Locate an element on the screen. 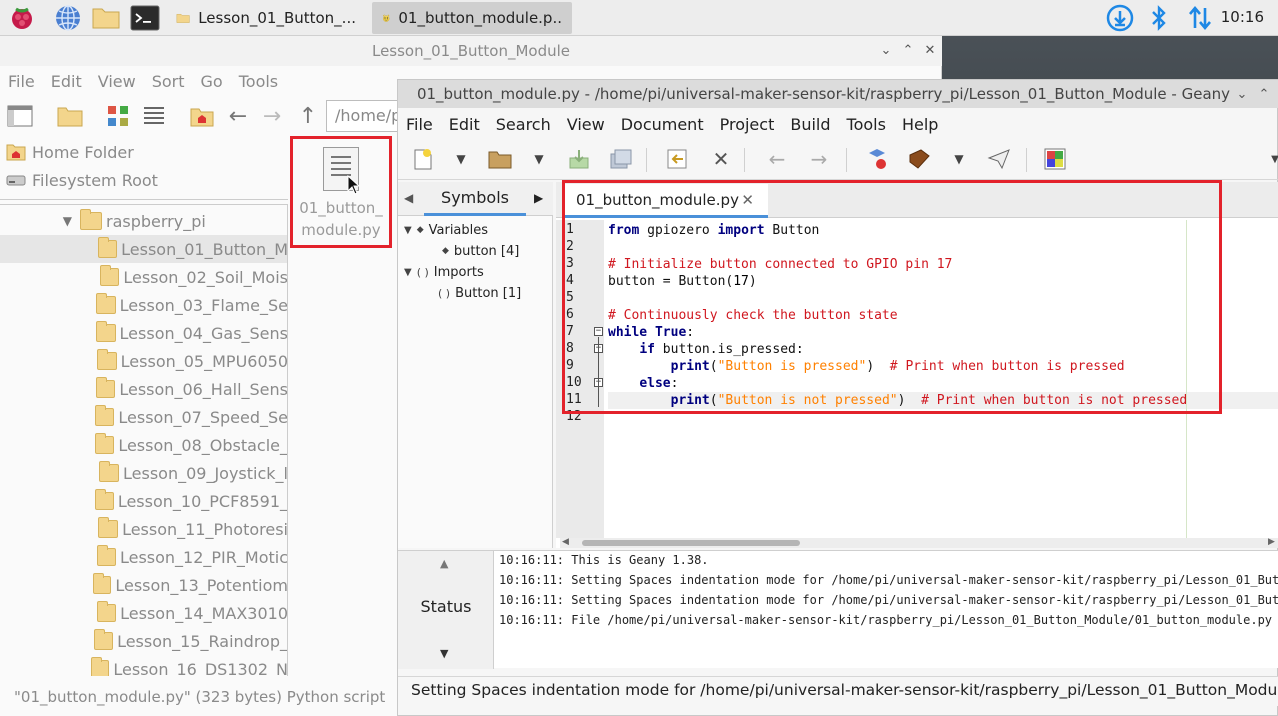 The image size is (1278, 716). tree-item: Lesson_04_Gas_Sens is located at coordinates (143, 333).